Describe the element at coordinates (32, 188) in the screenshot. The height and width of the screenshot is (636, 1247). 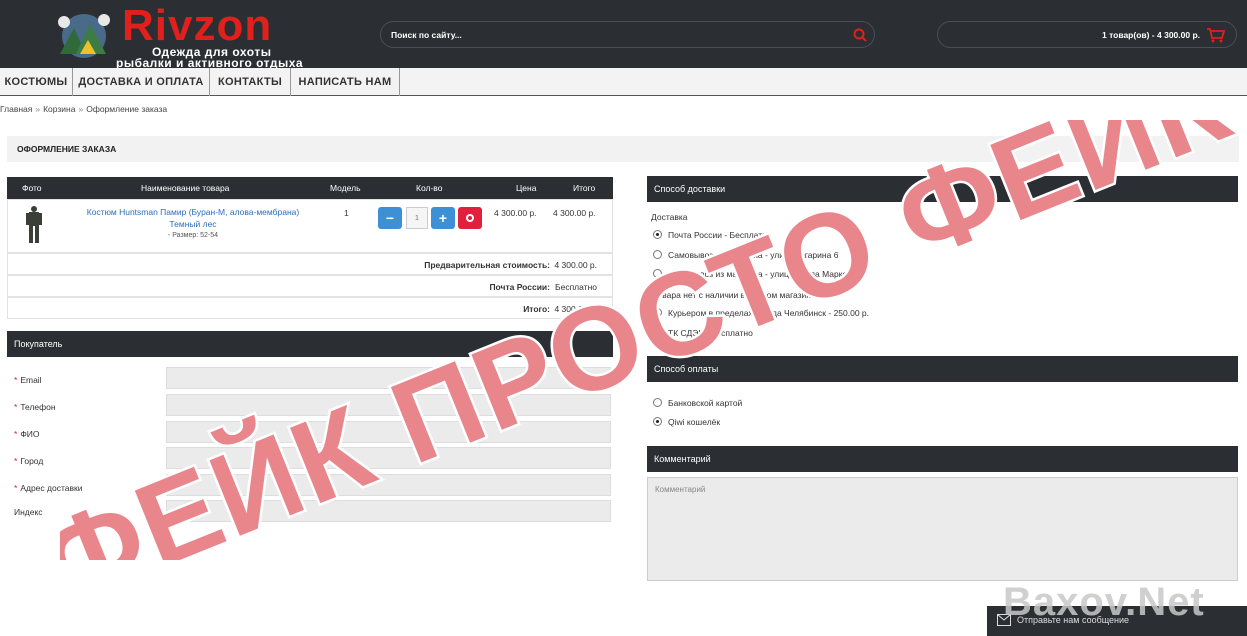
I see `col-photo: Фото` at that location.